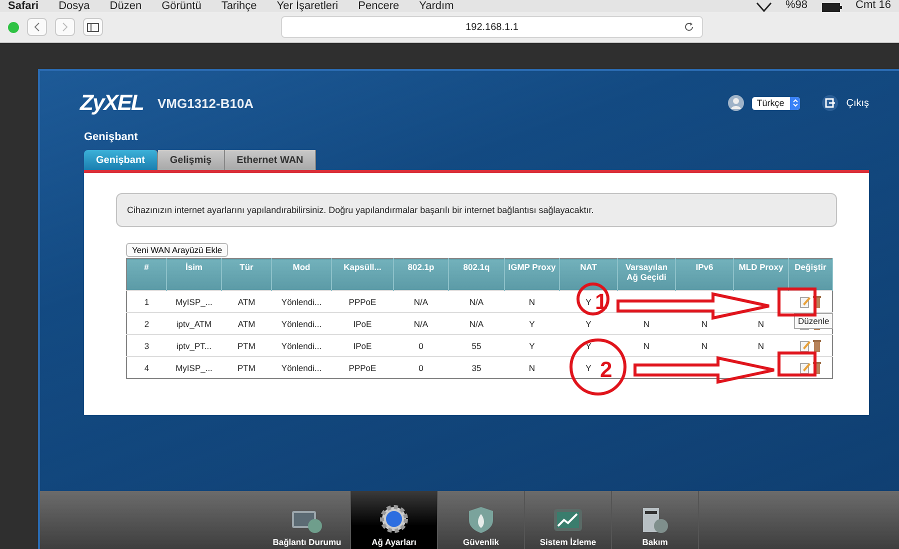 The width and height of the screenshot is (899, 549). I want to click on shield-icon, so click(481, 520).